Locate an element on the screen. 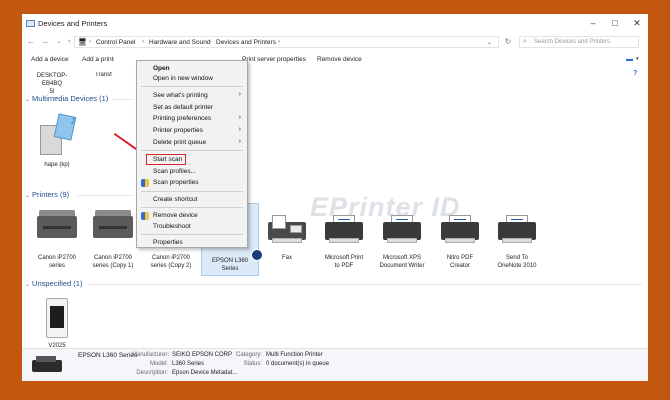 Image resolution: width=670 pixels, height=400 pixels. start-scan-highlight is located at coordinates (166, 159).